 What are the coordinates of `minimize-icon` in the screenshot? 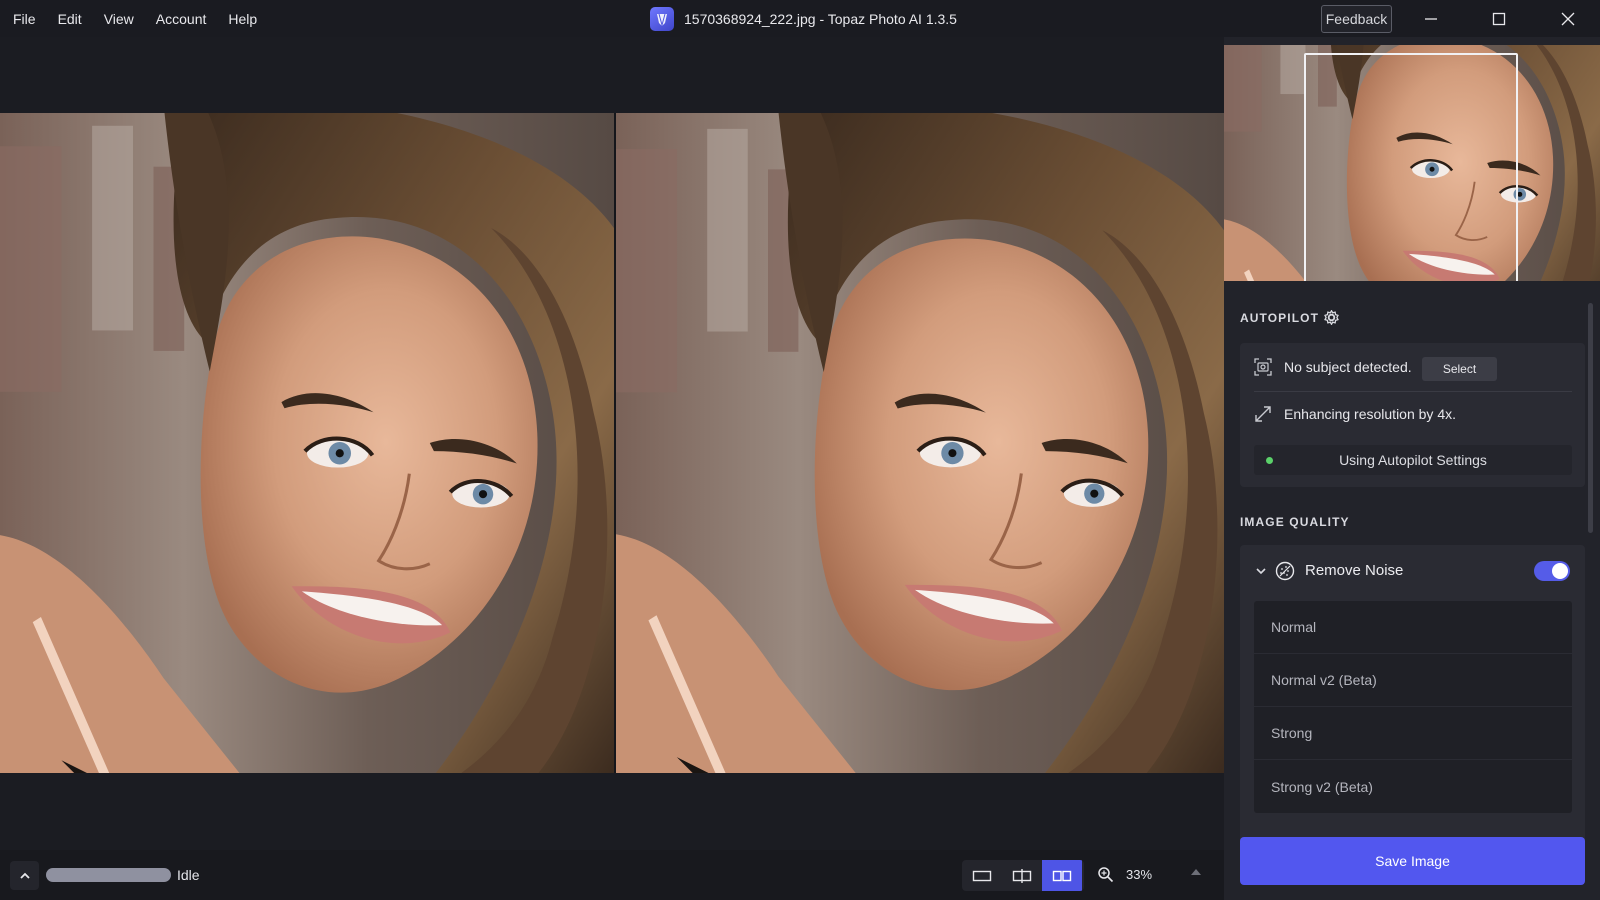 It's located at (1431, 18).